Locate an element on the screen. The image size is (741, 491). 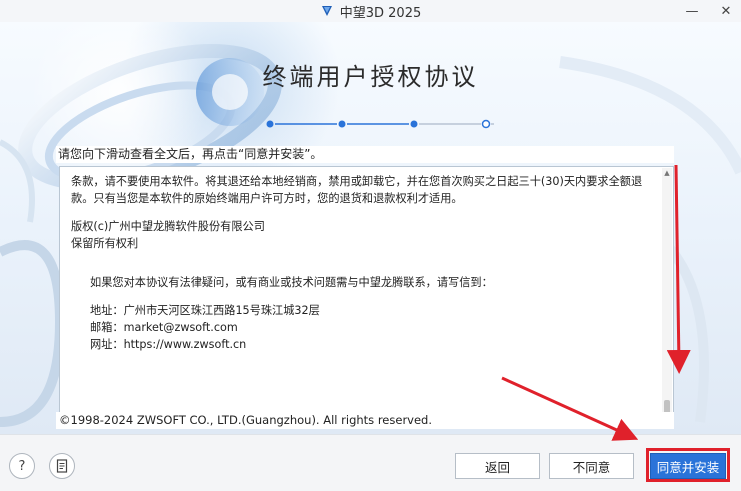
log-button is located at coordinates (62, 466).